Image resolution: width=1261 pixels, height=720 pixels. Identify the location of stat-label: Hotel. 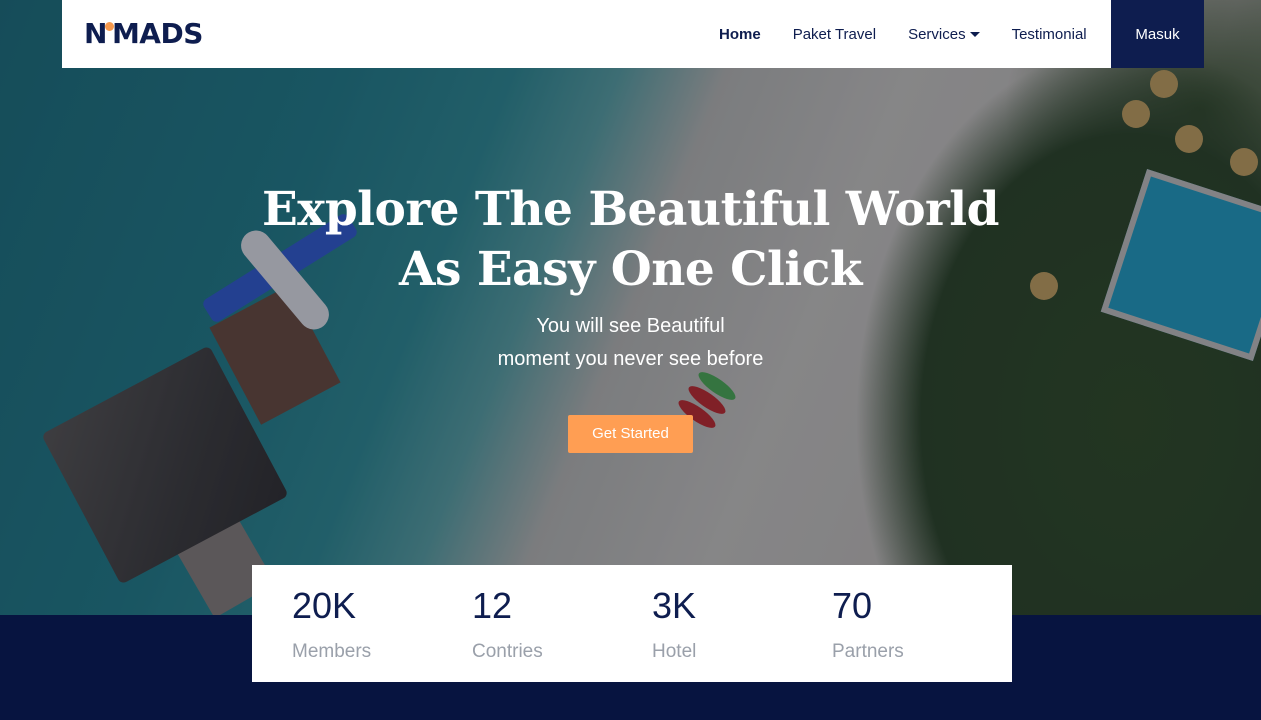
(674, 651).